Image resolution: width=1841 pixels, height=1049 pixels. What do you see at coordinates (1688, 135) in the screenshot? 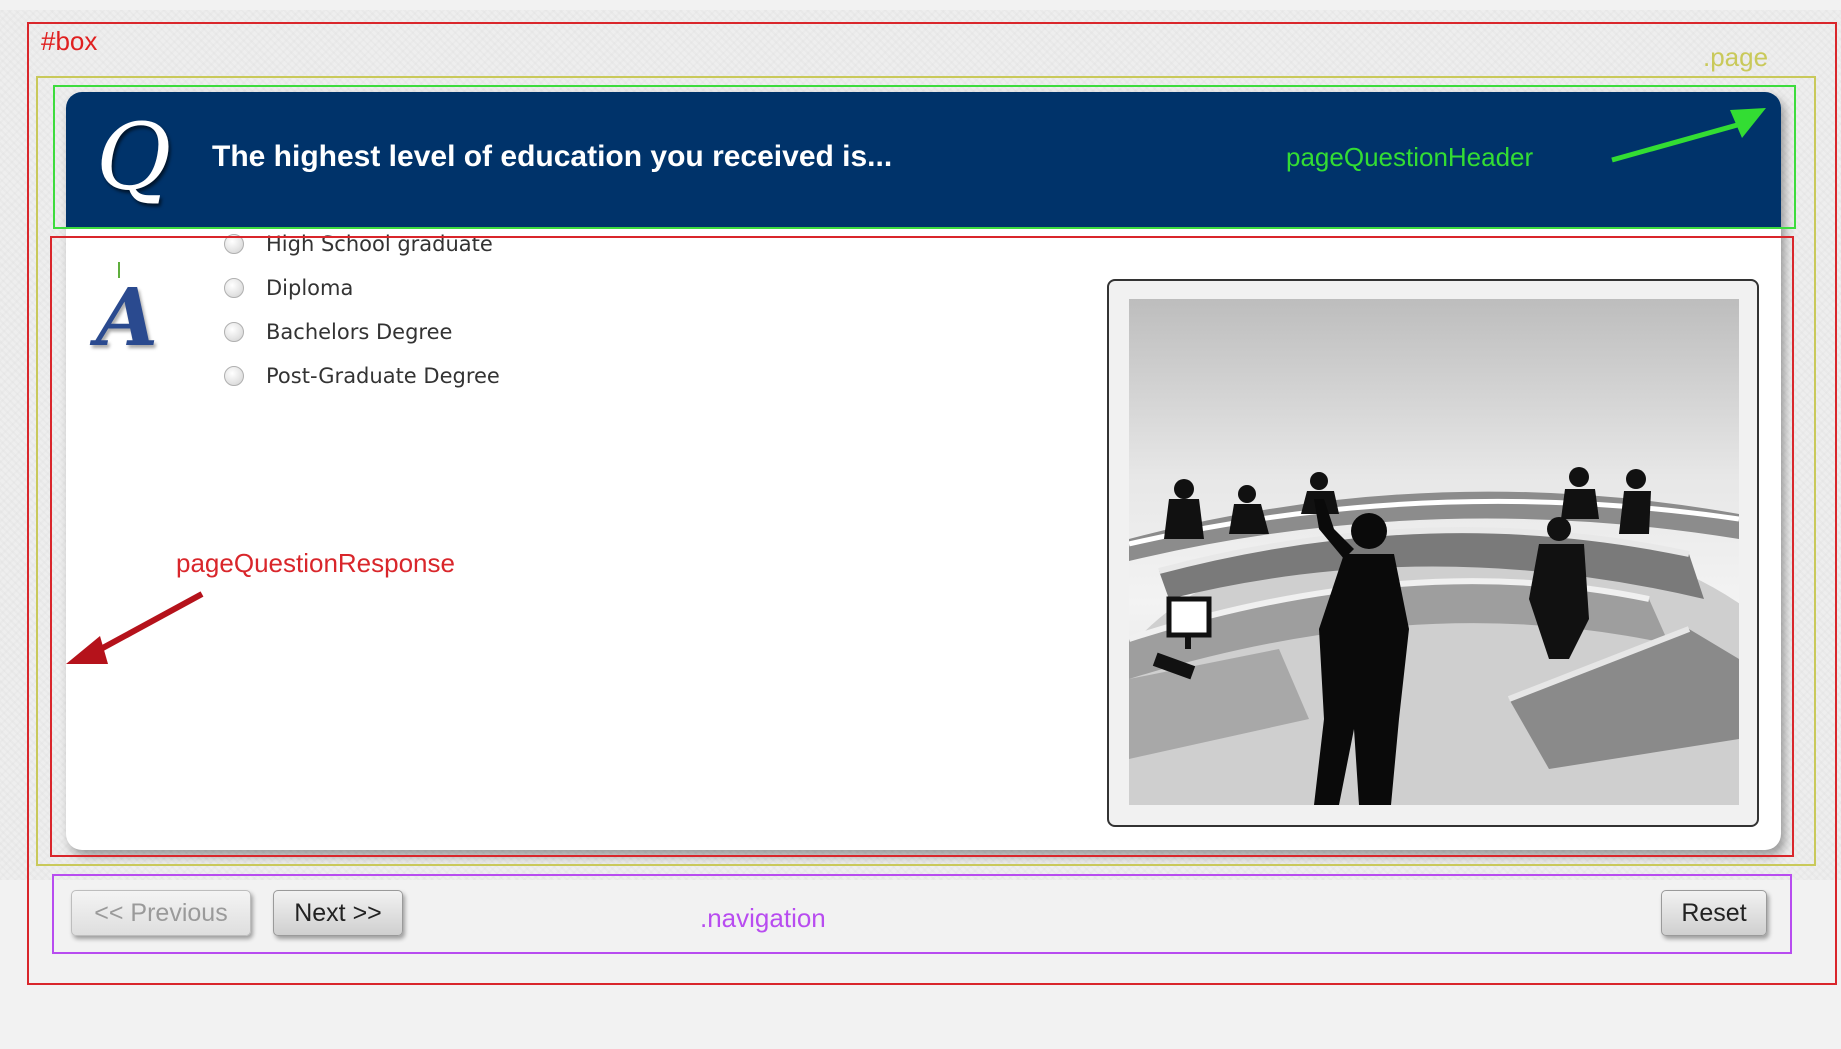
I see `green-arrow-icon` at bounding box center [1688, 135].